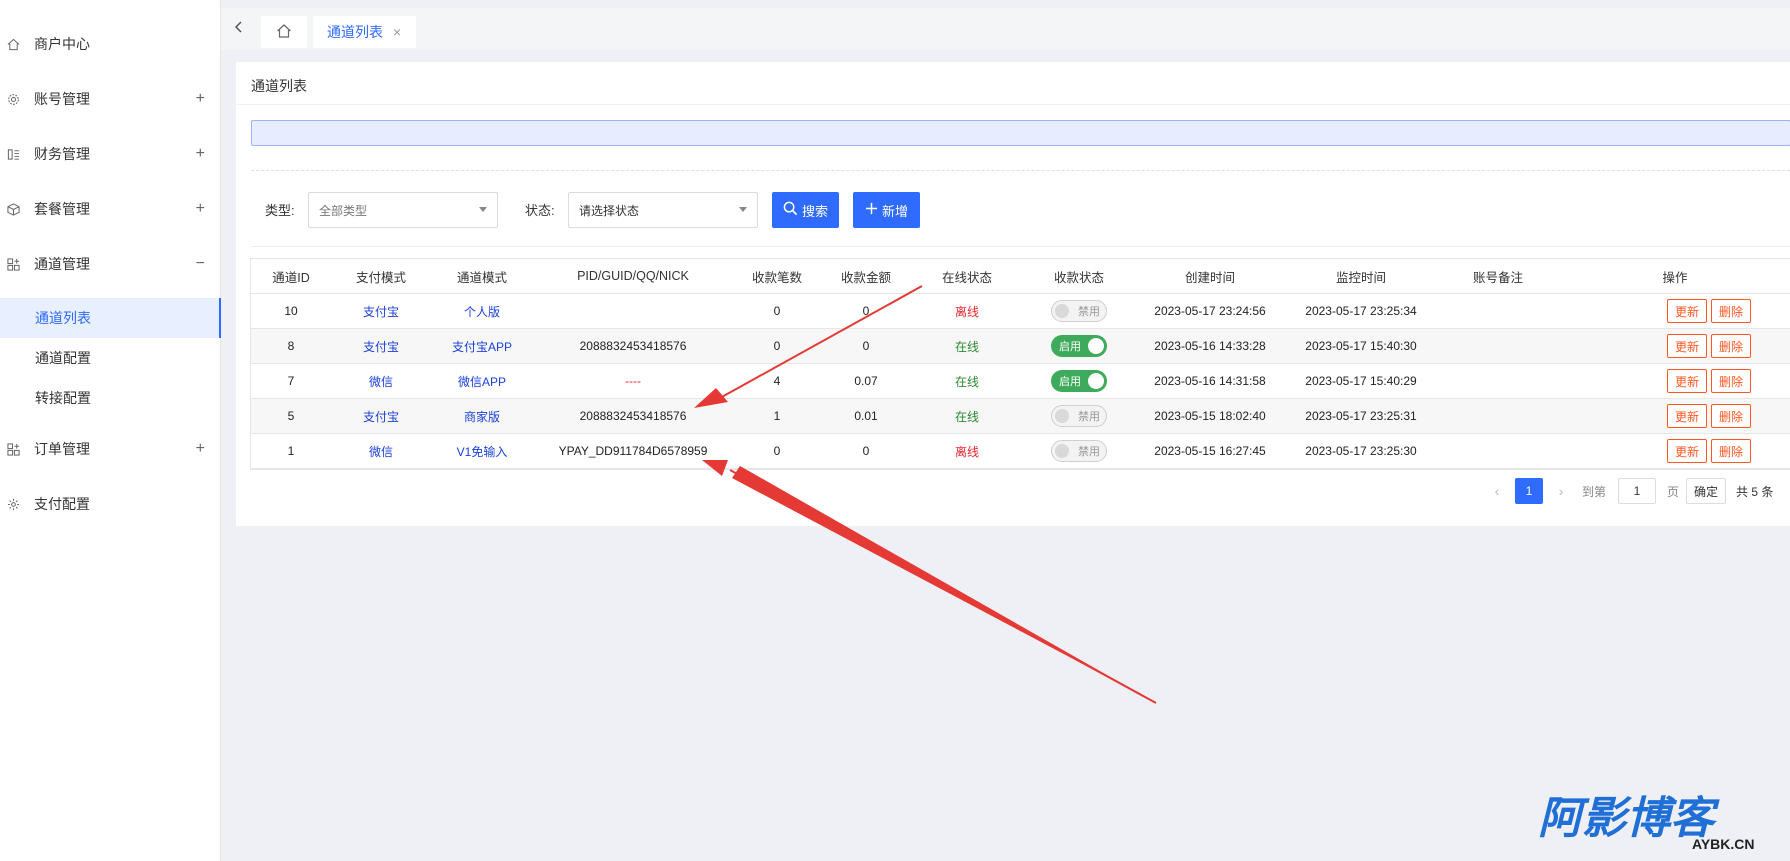 The width and height of the screenshot is (1790, 861). Describe the element at coordinates (663, 210) in the screenshot. I see `status-select: 请选择状态` at that location.